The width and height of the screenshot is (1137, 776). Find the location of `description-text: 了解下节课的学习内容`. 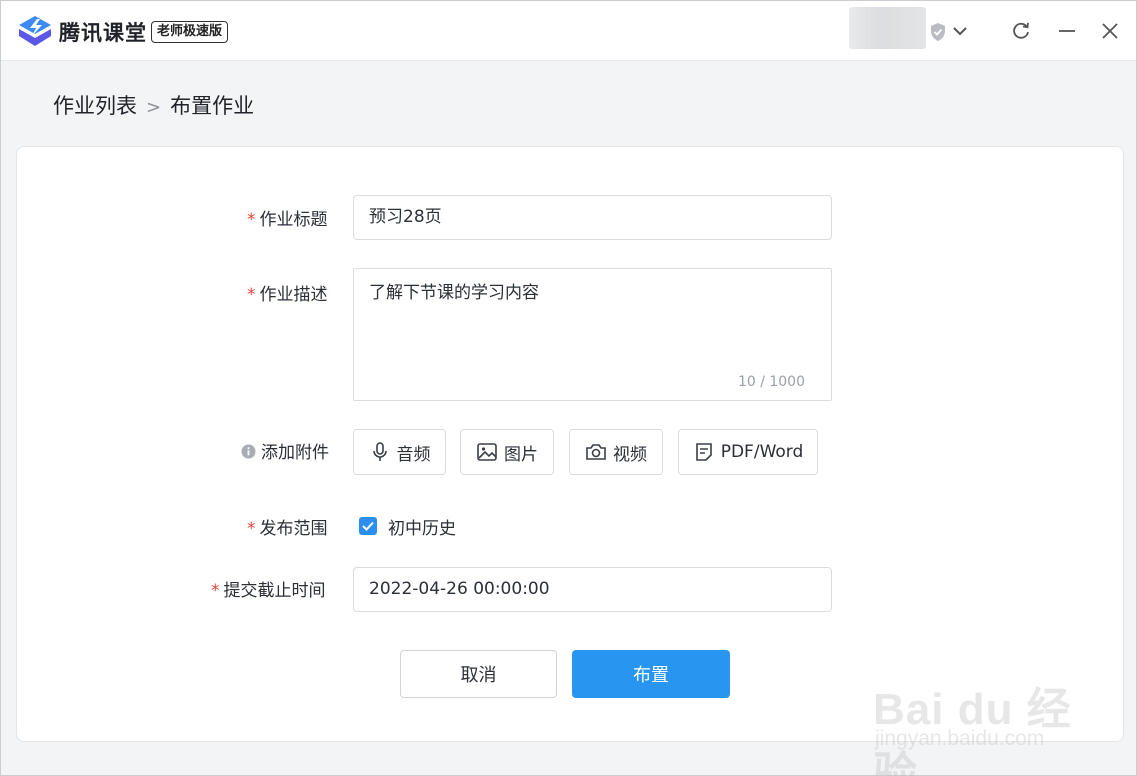

description-text: 了解下节课的学习内容 is located at coordinates (454, 293).